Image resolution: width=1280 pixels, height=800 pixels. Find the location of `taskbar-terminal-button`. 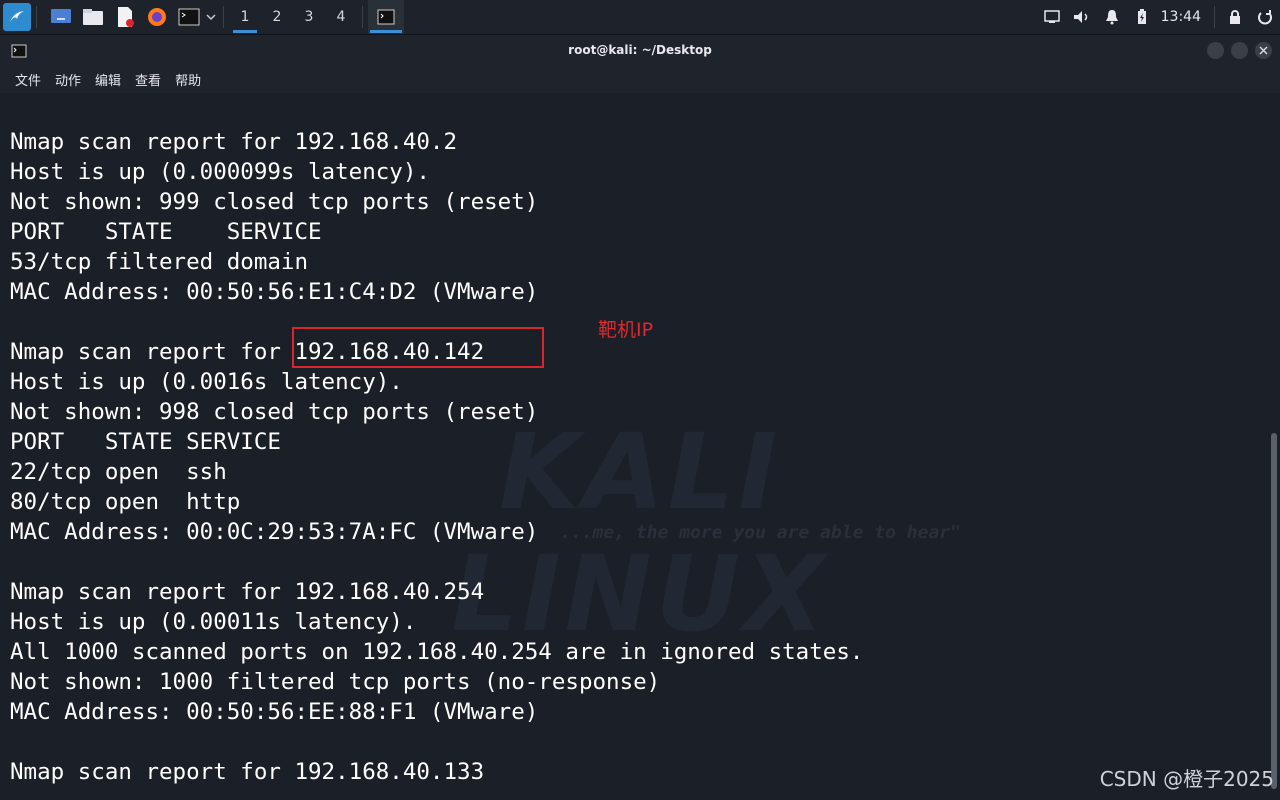

taskbar-terminal-button is located at coordinates (386, 17).